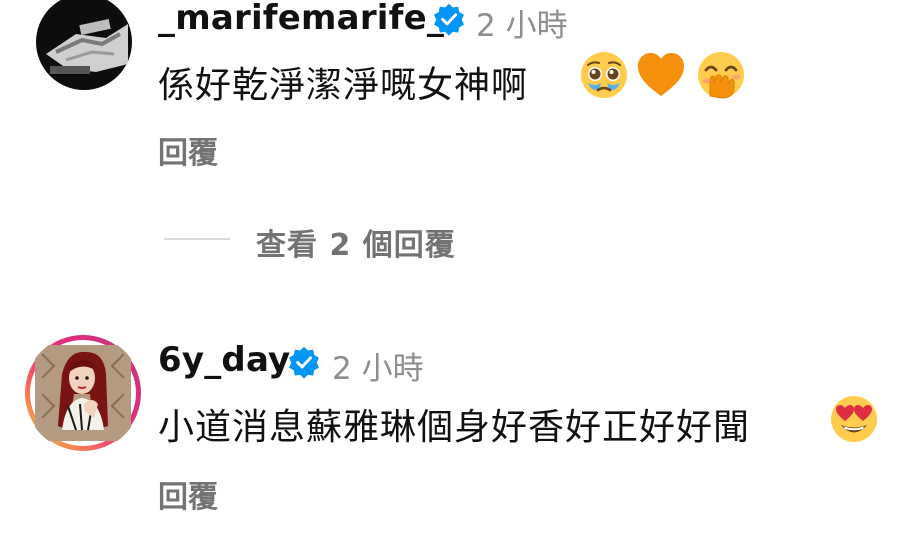  What do you see at coordinates (854, 419) in the screenshot?
I see `heart-eyes-icon` at bounding box center [854, 419].